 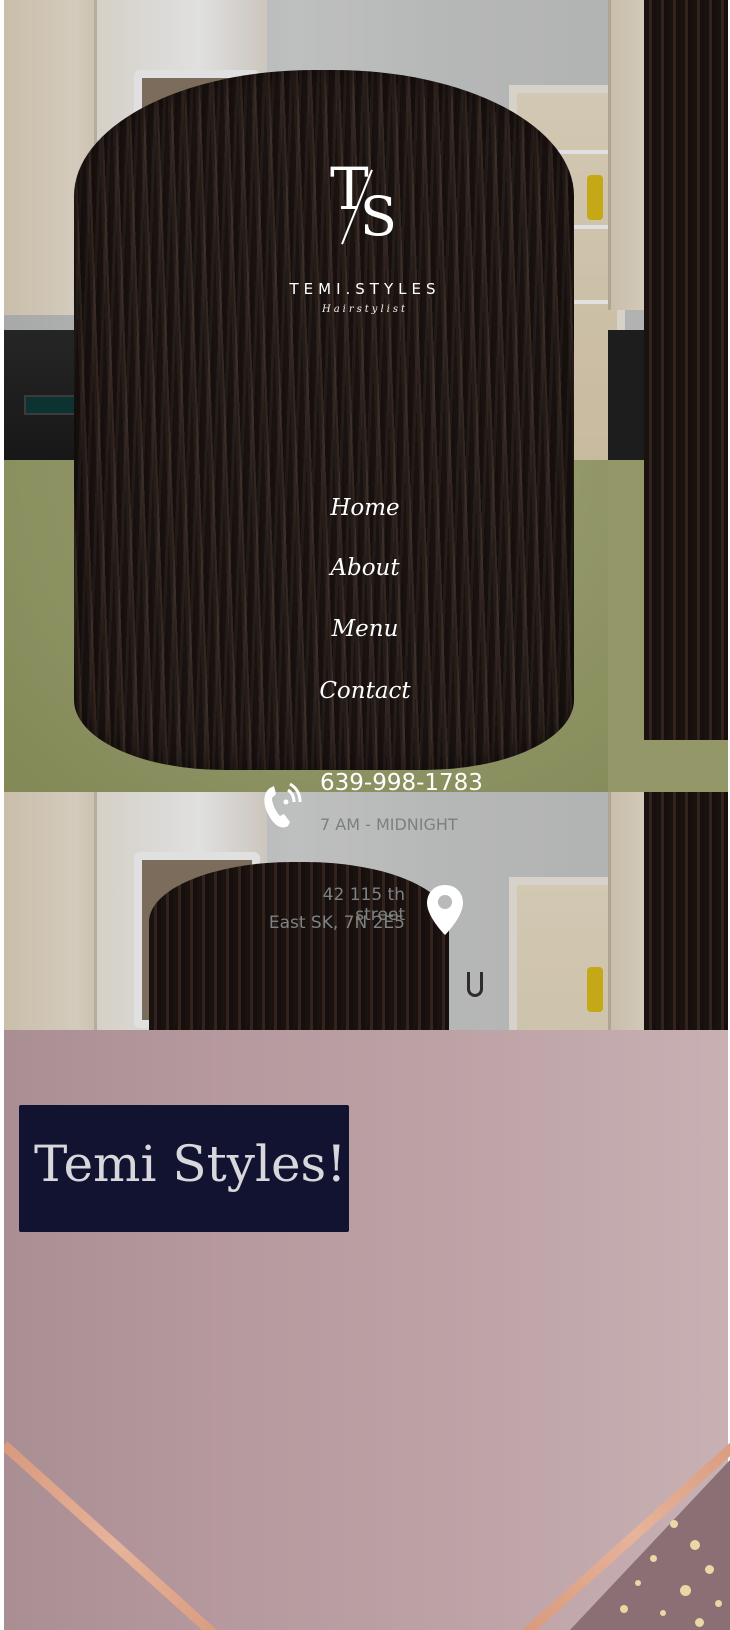 What do you see at coordinates (336, 923) in the screenshot?
I see `address-line-2: East SK, 7N 2E5` at bounding box center [336, 923].